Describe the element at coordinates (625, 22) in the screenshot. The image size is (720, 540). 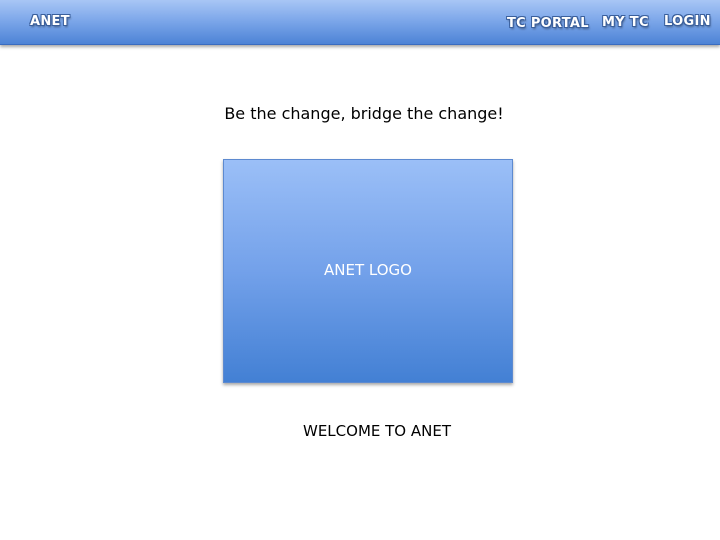
I see `nav-my-tc-link: MY TC` at that location.